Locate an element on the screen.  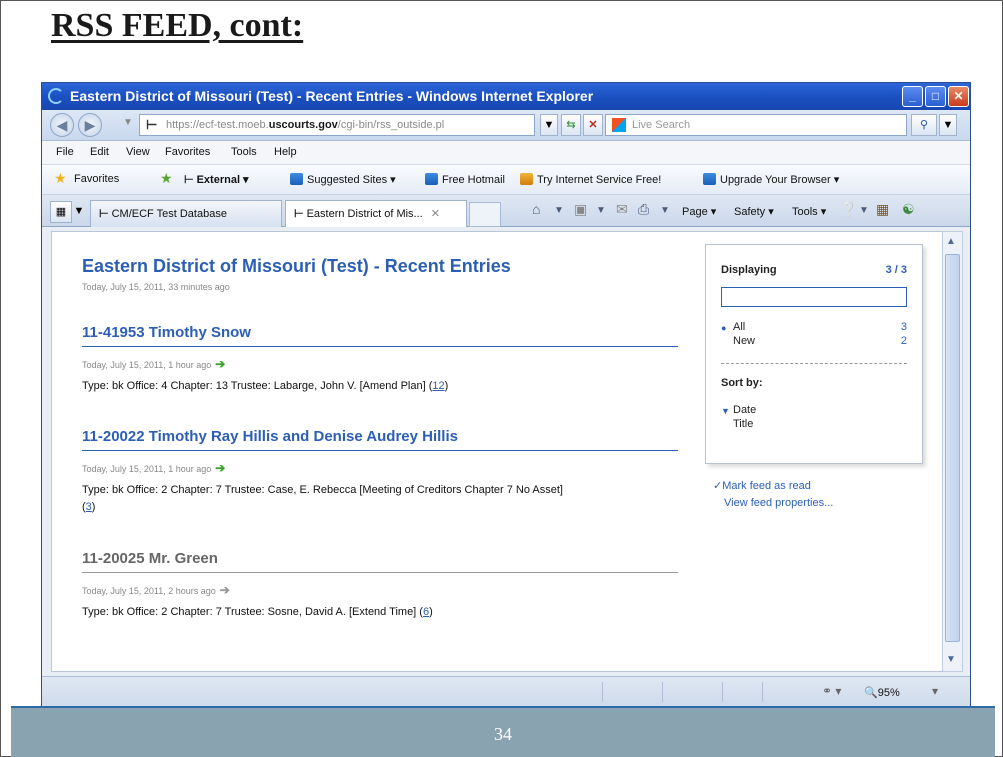
feeds-icon: ▣ is located at coordinates (580, 209).